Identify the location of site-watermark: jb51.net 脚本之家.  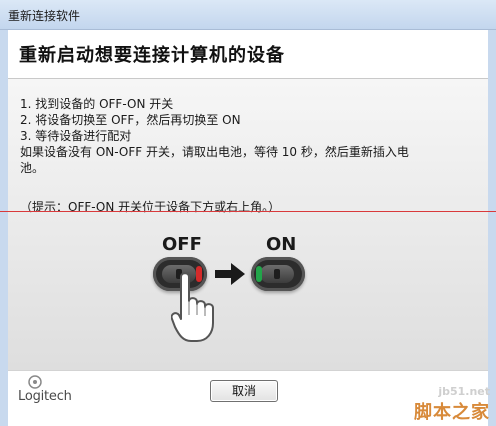
(452, 404).